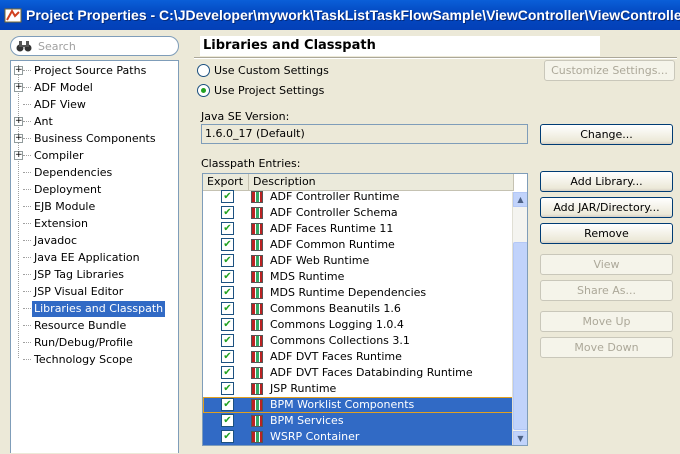 This screenshot has width=680, height=454. I want to click on tree-item-label: ADF Model, so click(63, 87).